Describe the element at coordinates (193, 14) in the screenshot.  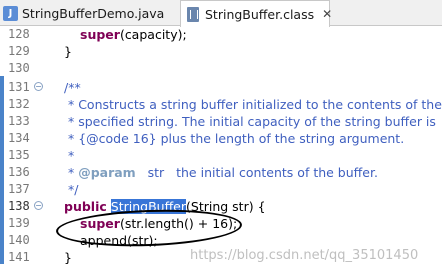
I see `class-file-icon` at that location.